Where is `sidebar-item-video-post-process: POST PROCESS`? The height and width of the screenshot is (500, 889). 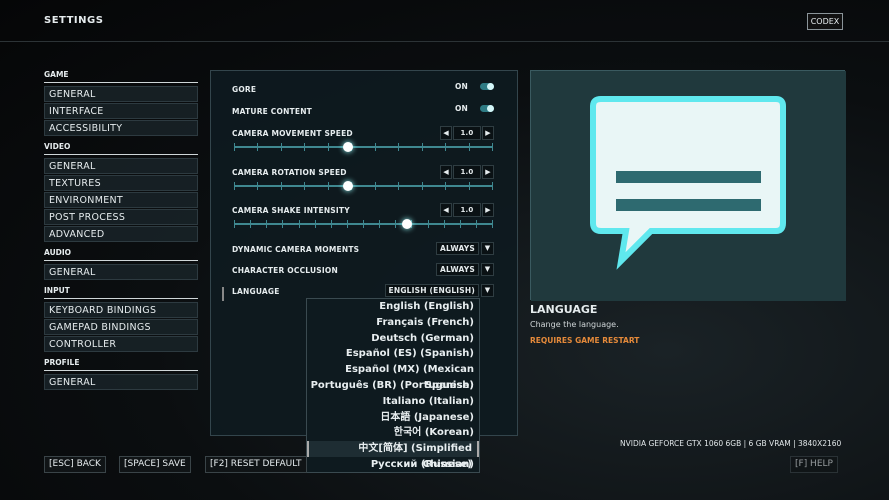
sidebar-item-video-post-process: POST PROCESS is located at coordinates (121, 217).